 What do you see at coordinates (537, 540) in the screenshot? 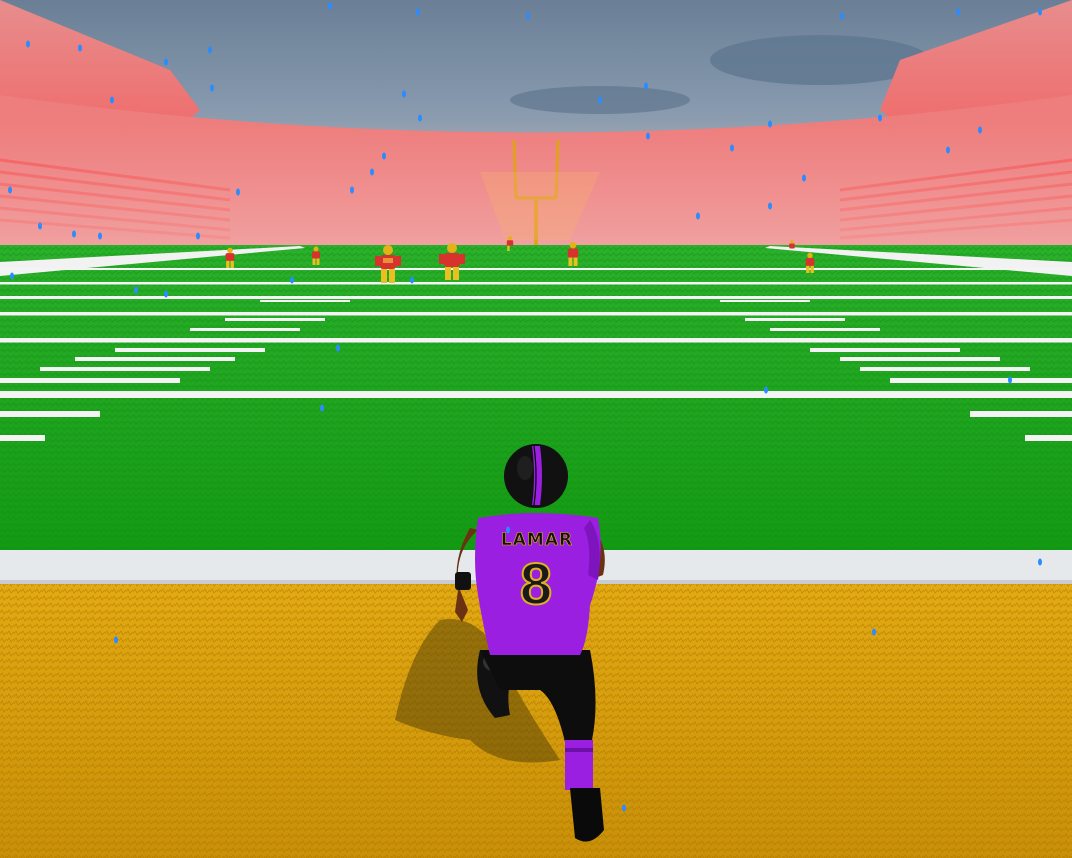
I see `jersey-name: LAMAR` at bounding box center [537, 540].